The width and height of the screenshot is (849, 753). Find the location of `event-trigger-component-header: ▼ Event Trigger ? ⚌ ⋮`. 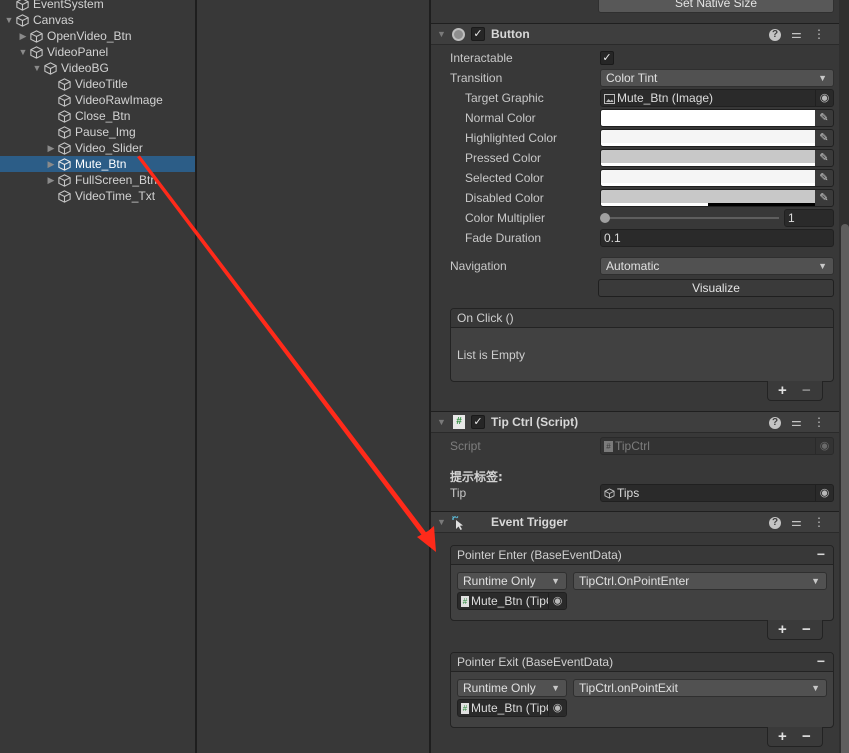

event-trigger-component-header: ▼ Event Trigger ? ⚌ ⋮ is located at coordinates (635, 522).